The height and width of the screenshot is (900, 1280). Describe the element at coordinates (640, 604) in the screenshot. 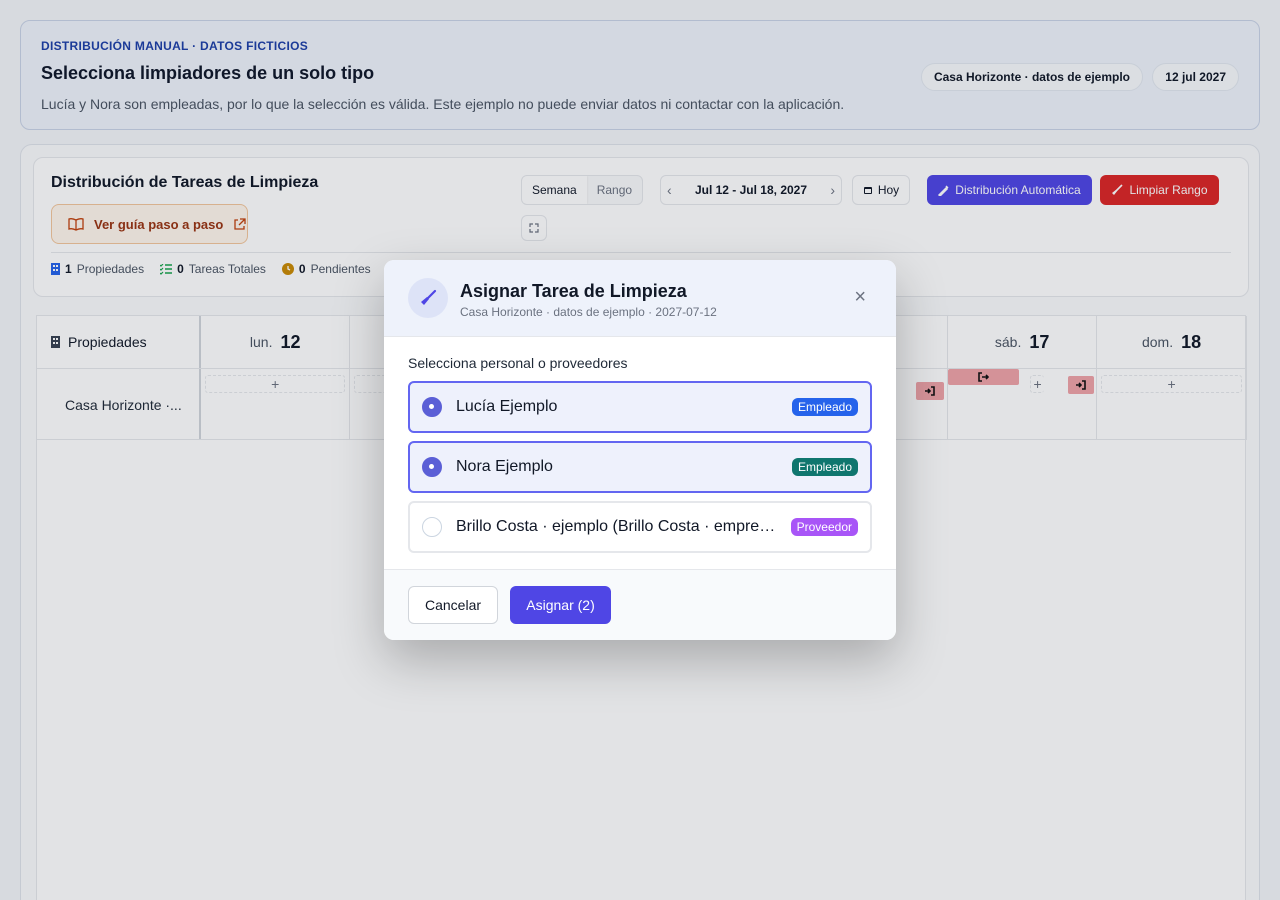

I see `modal-footer: Cancelar Asignar (2)` at that location.